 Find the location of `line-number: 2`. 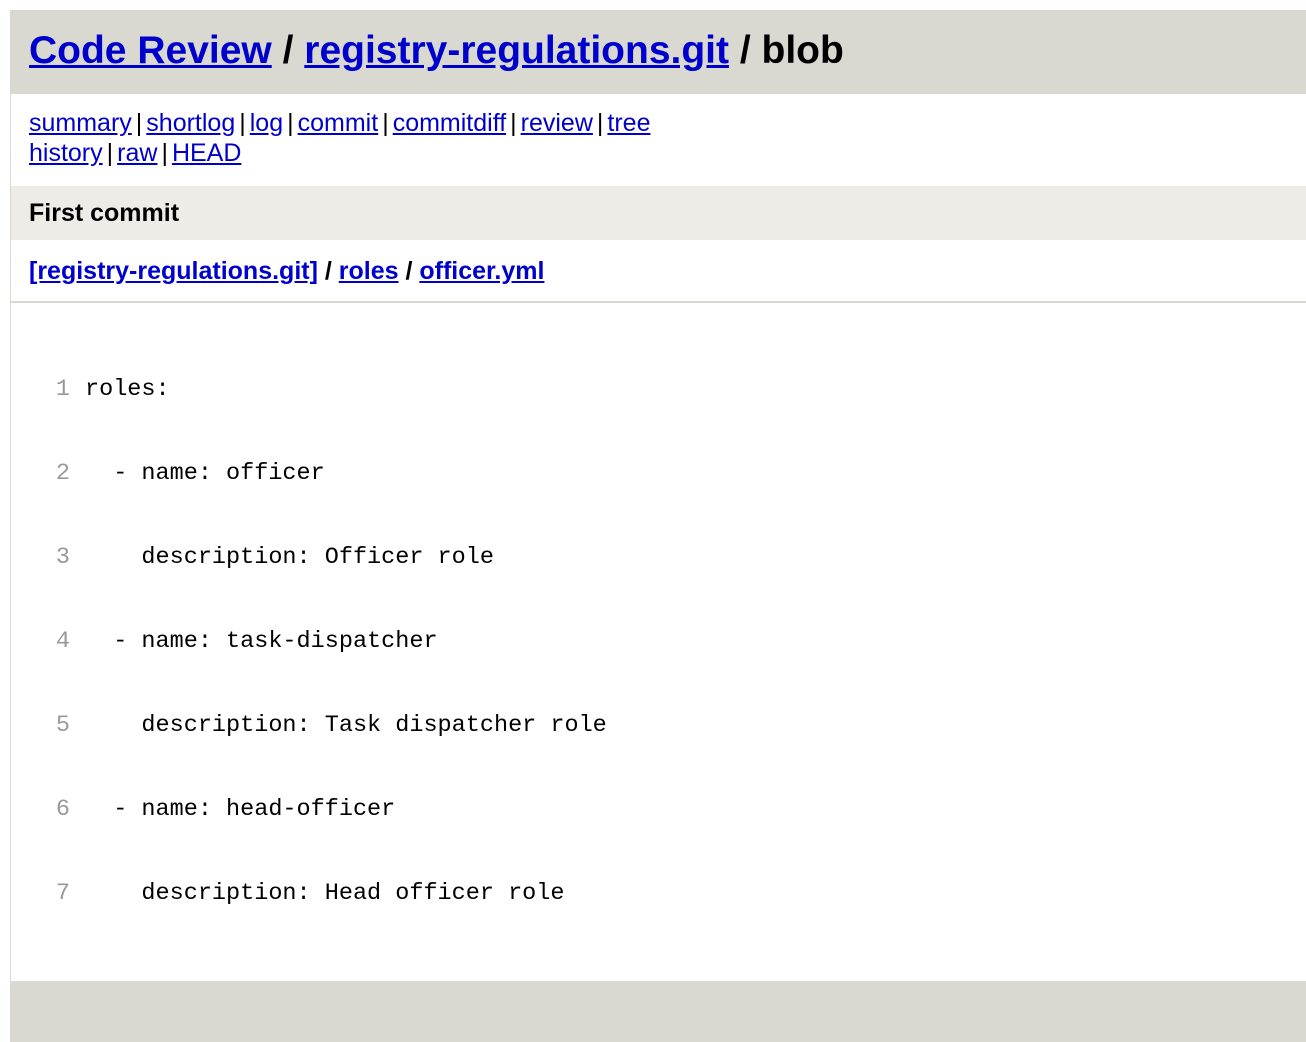

line-number: 2 is located at coordinates (48, 474).